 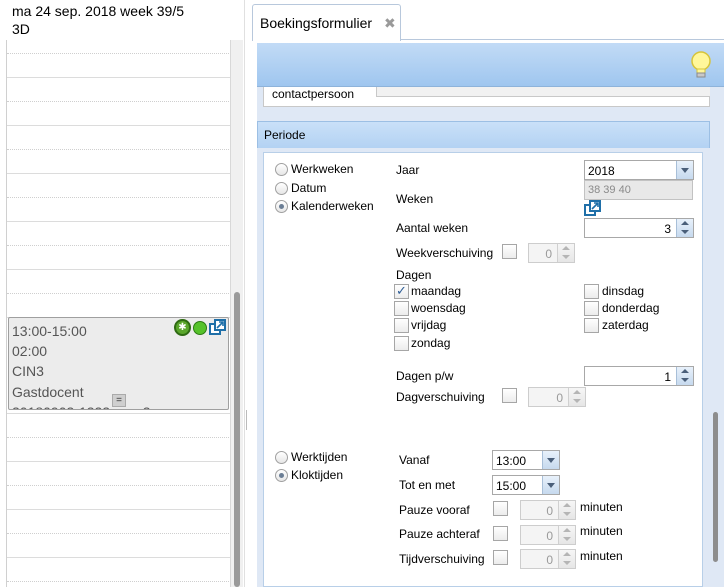 I want to click on tot-en-met-select: 15:00, so click(x=526, y=485).